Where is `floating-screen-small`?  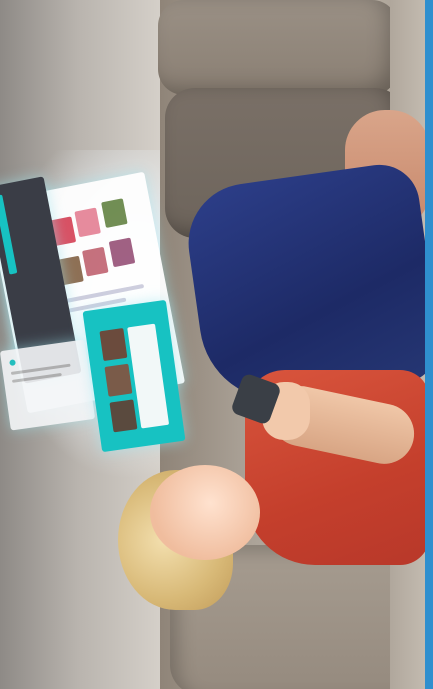
floating-screen-small is located at coordinates (48, 385).